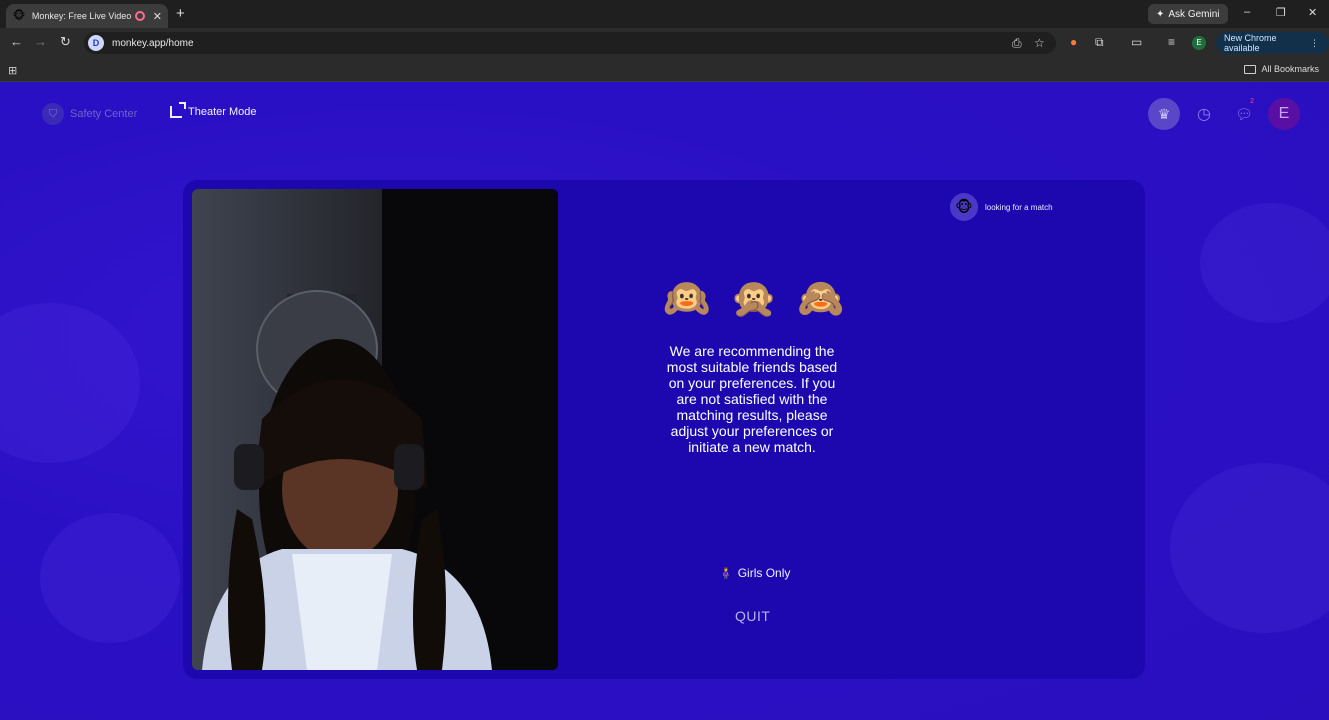 This screenshot has width=1329, height=720. I want to click on expand-icon, so click(178, 110).